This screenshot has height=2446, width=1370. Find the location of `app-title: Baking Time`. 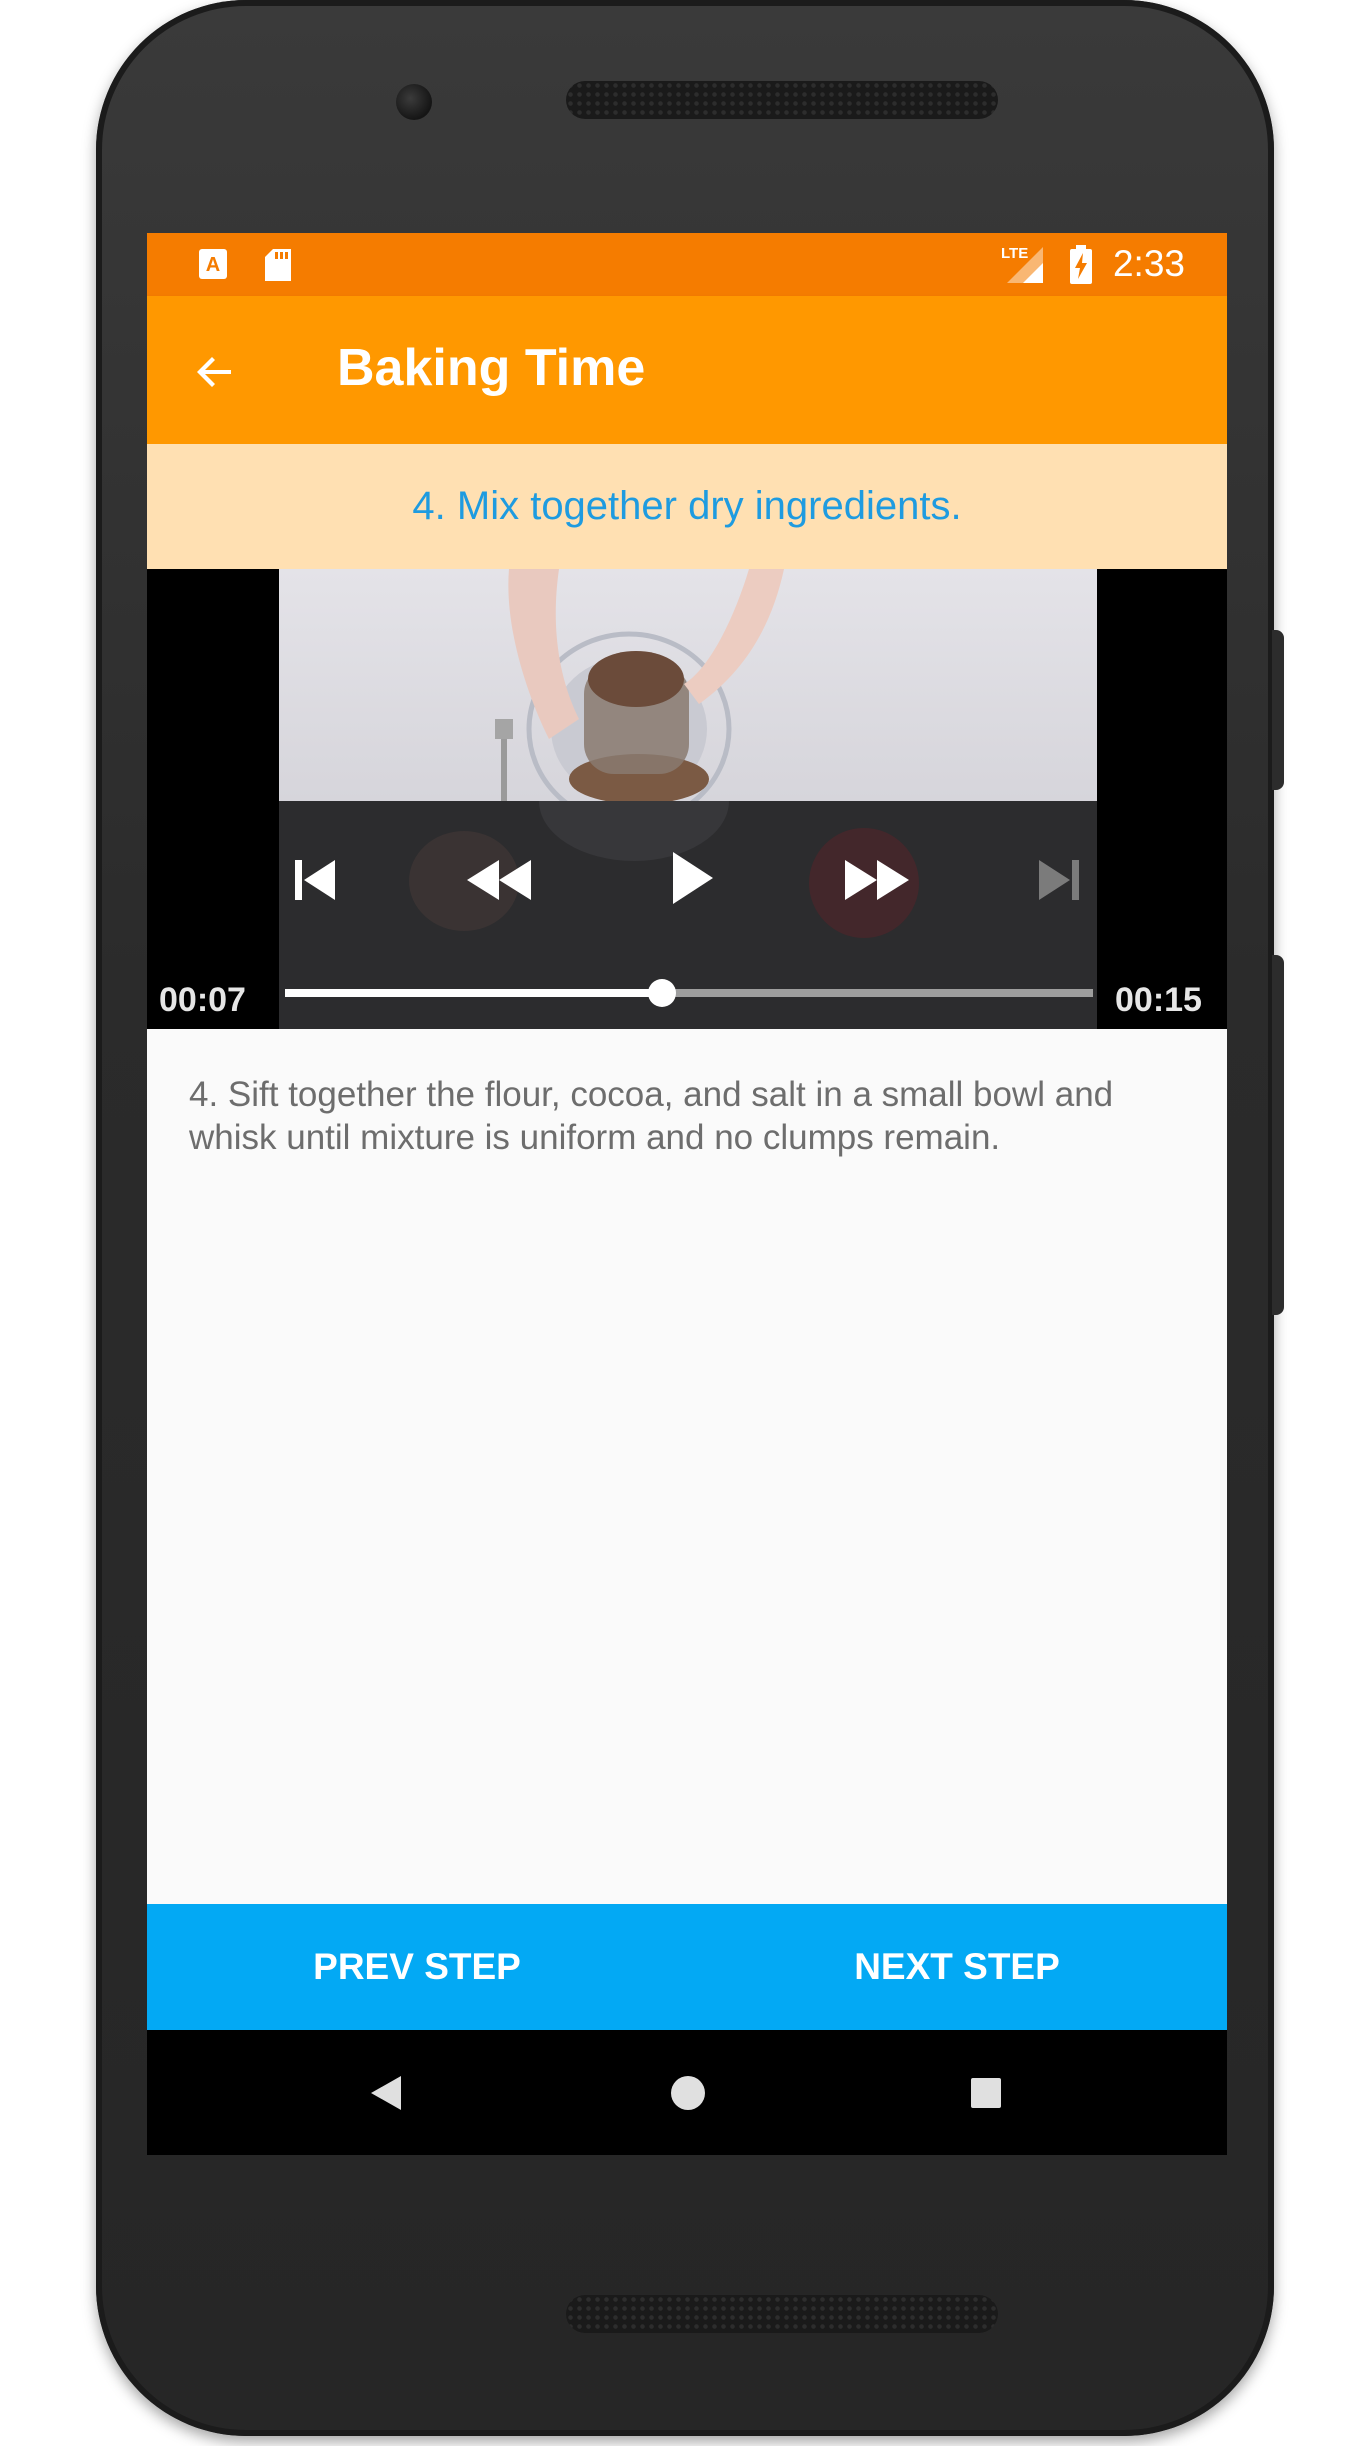

app-title: Baking Time is located at coordinates (491, 368).